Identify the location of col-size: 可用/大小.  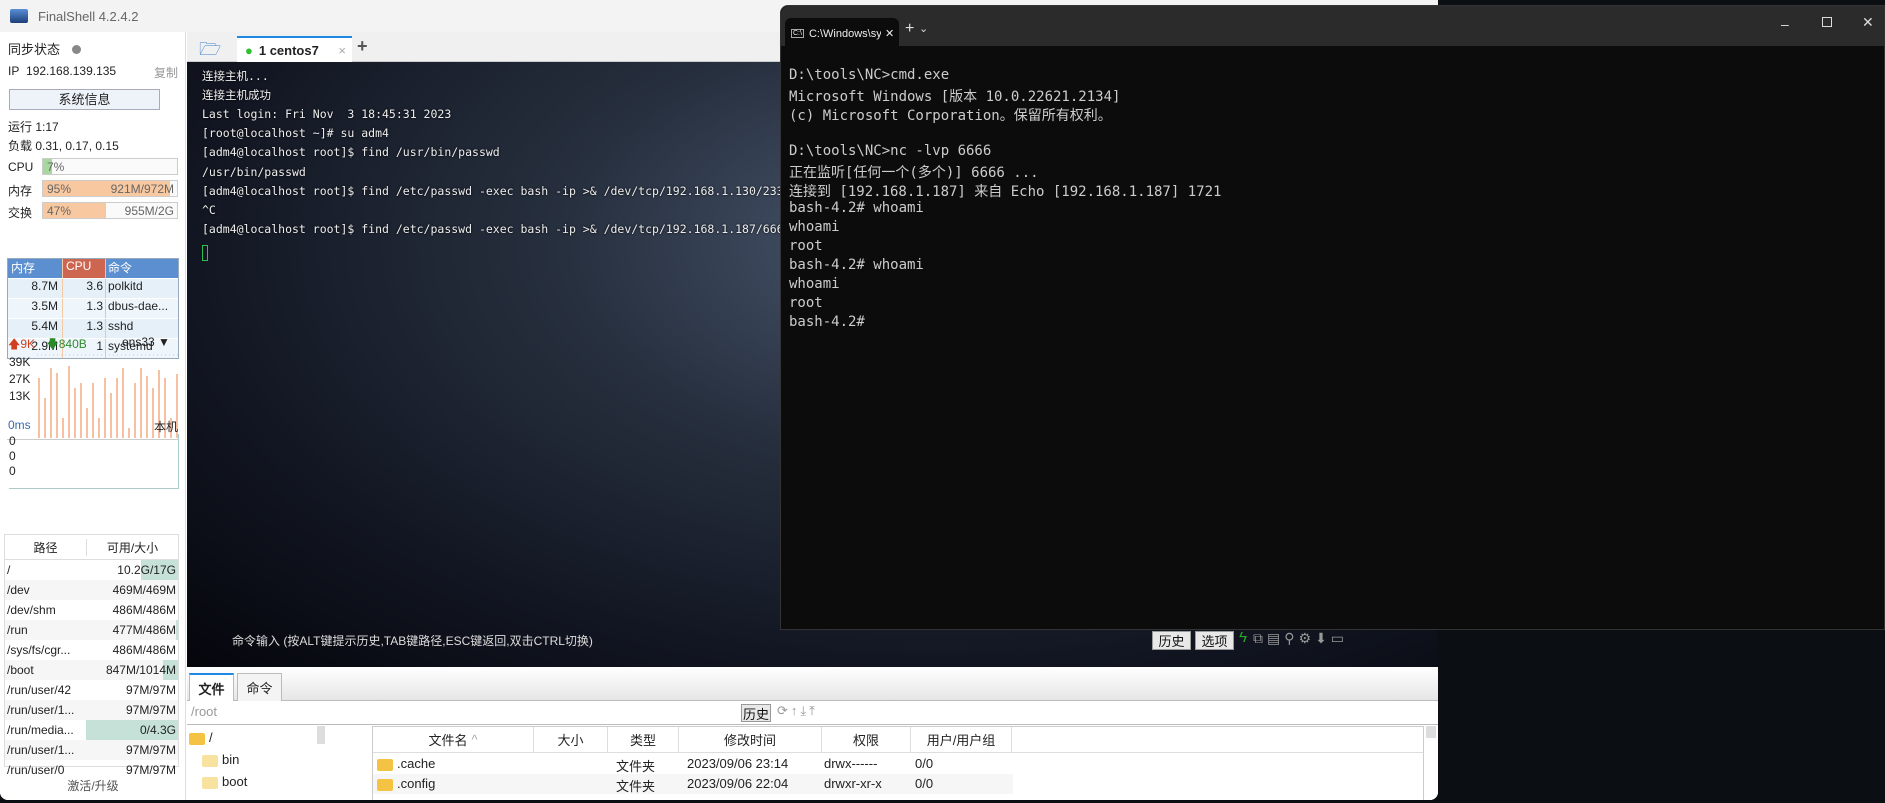
(132, 547).